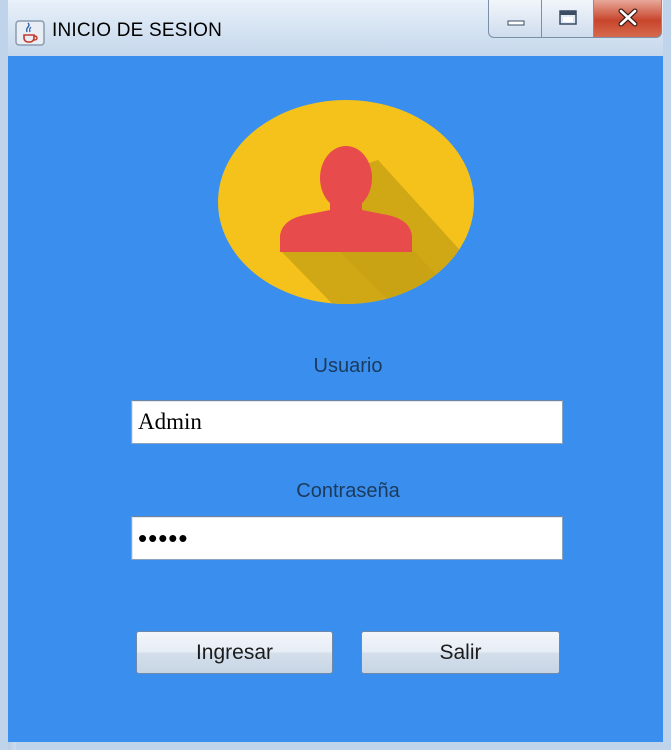 The image size is (671, 750). I want to click on exit-button: Salir, so click(460, 652).